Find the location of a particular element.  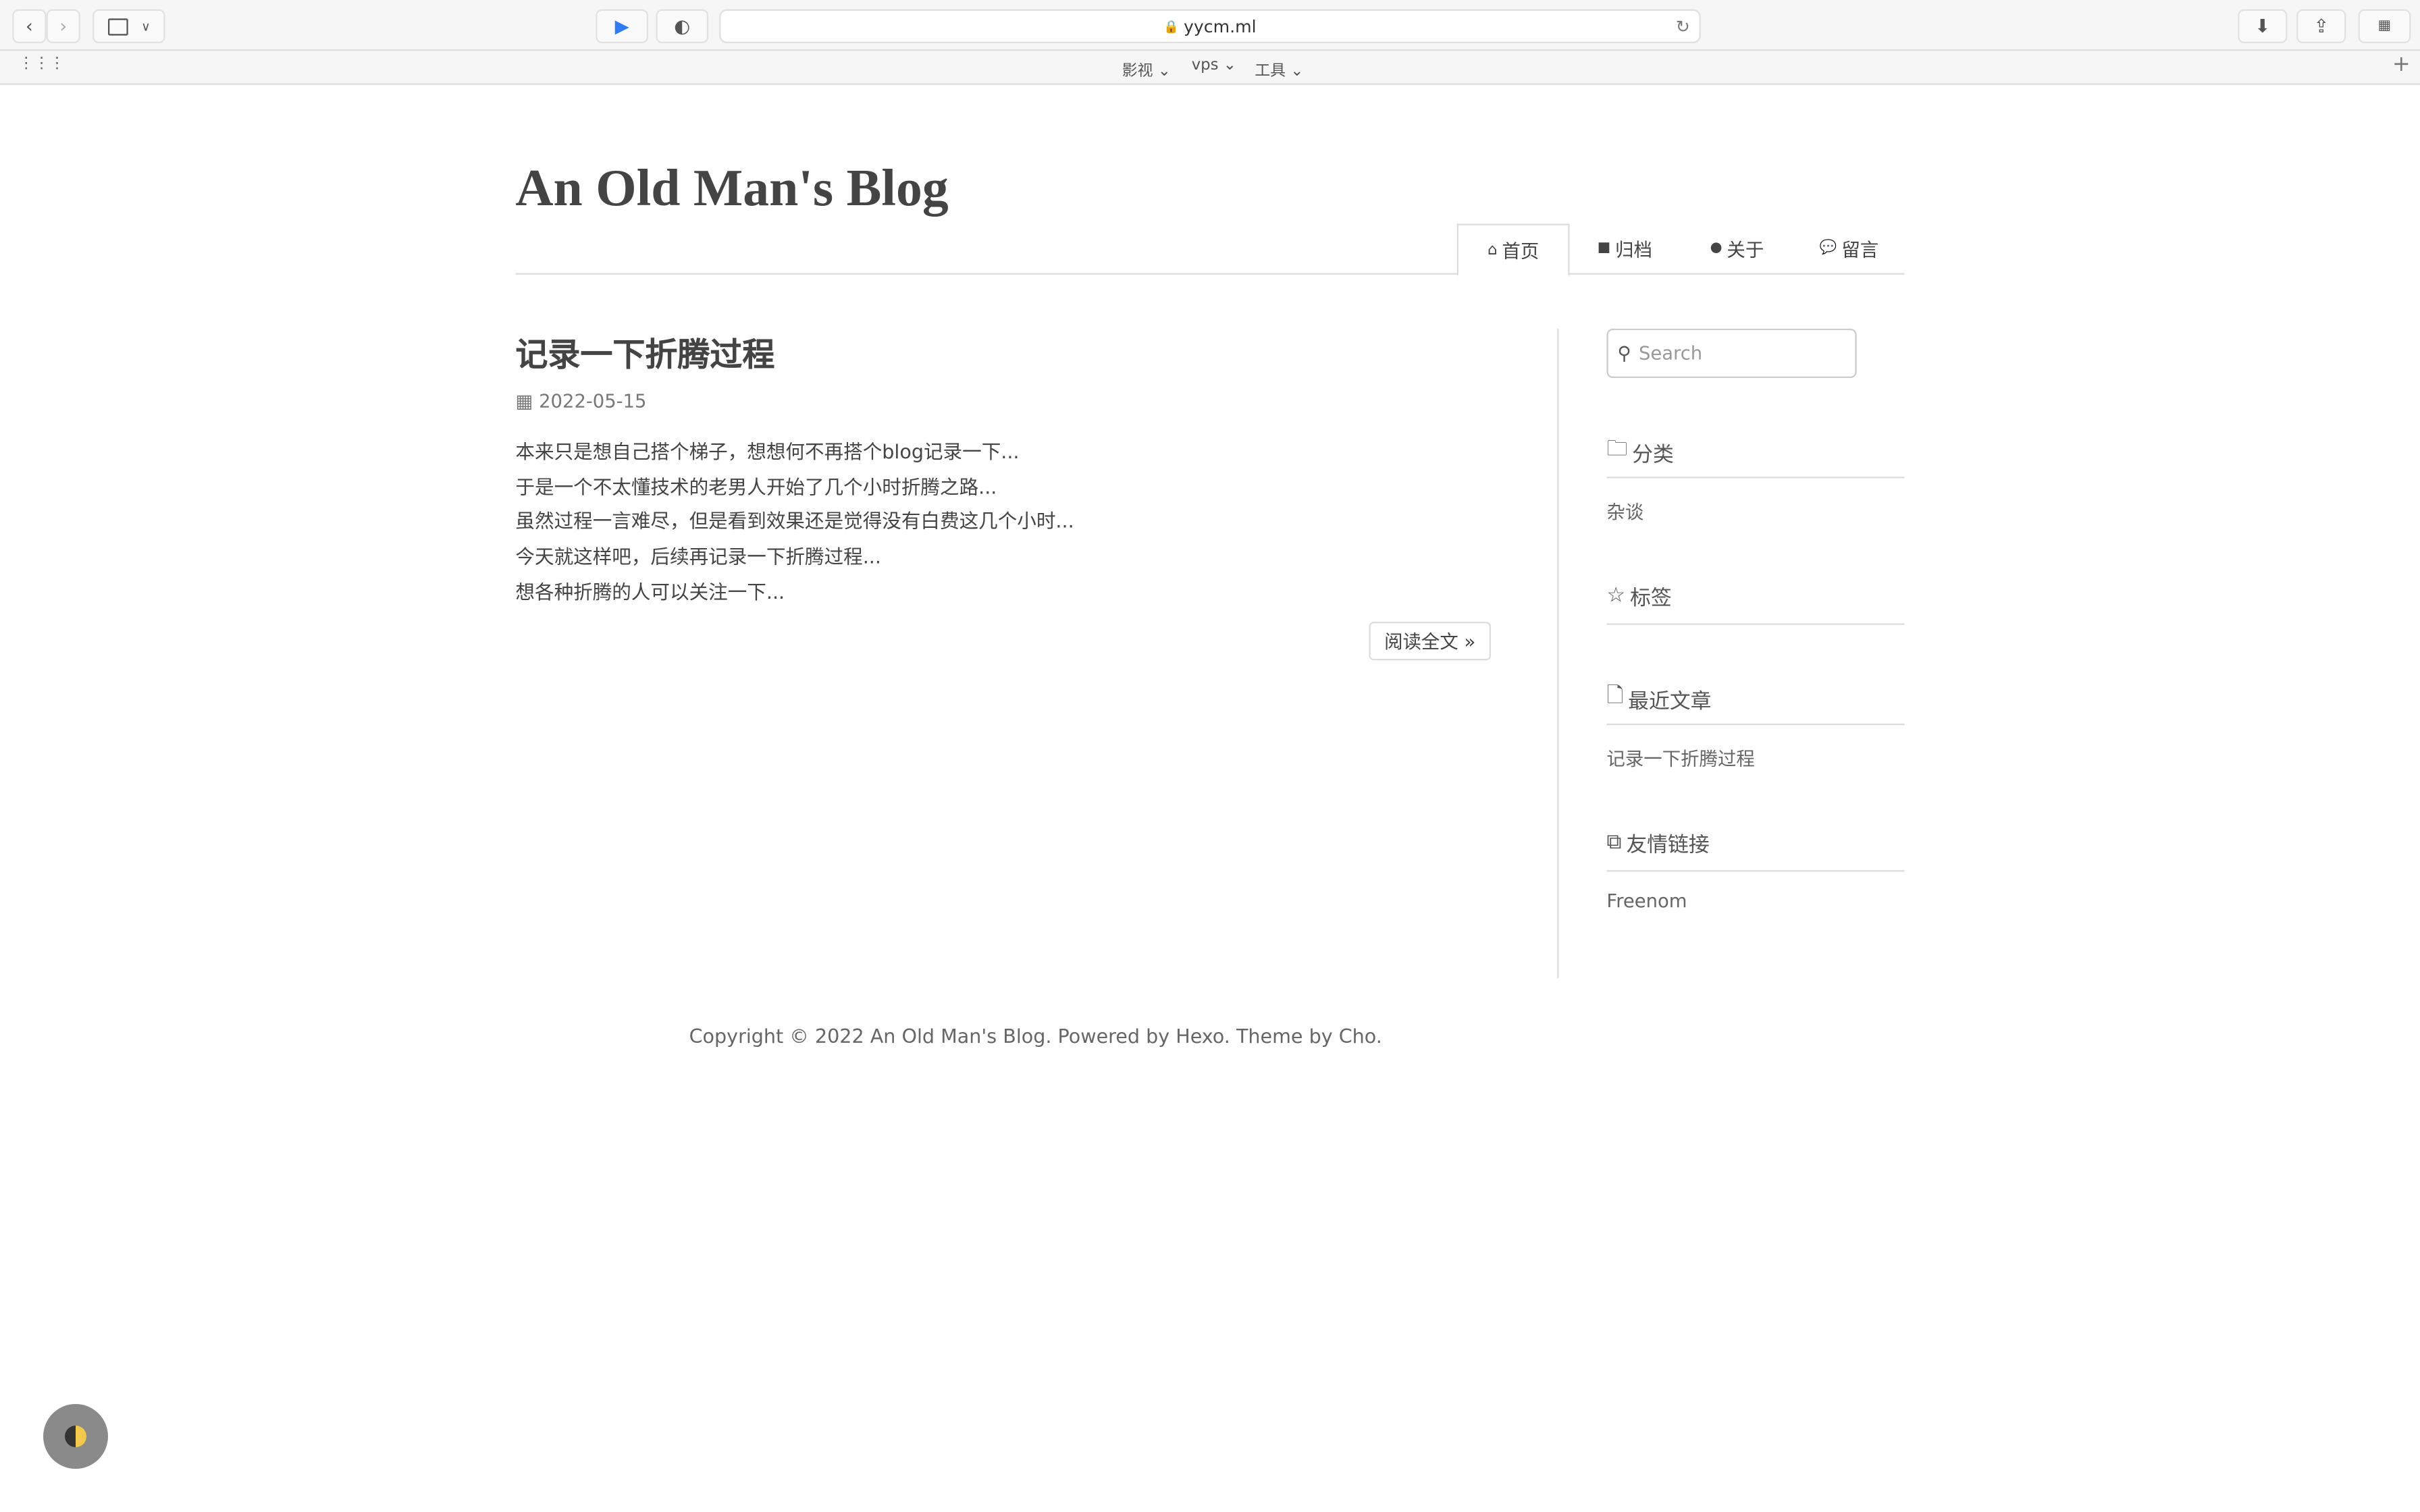

plus-icon: + is located at coordinates (2401, 65).